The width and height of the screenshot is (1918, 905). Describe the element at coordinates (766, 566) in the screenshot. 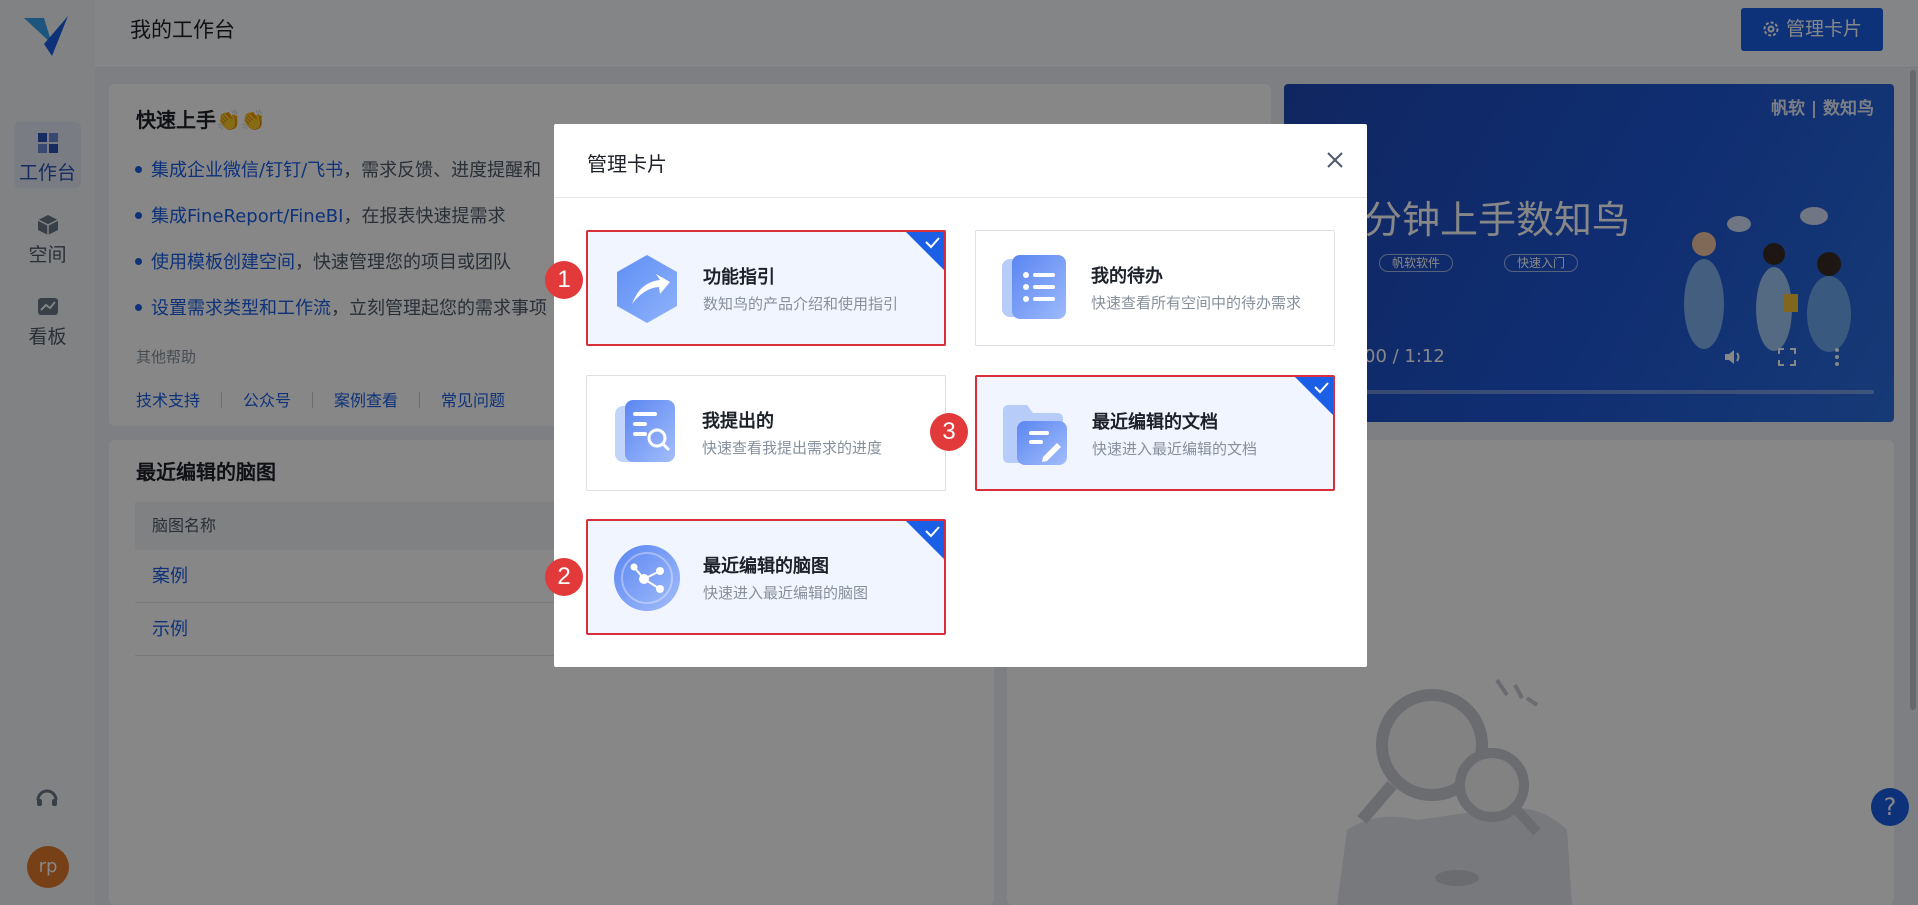

I see `option-name: 最近编辑的脑图` at that location.